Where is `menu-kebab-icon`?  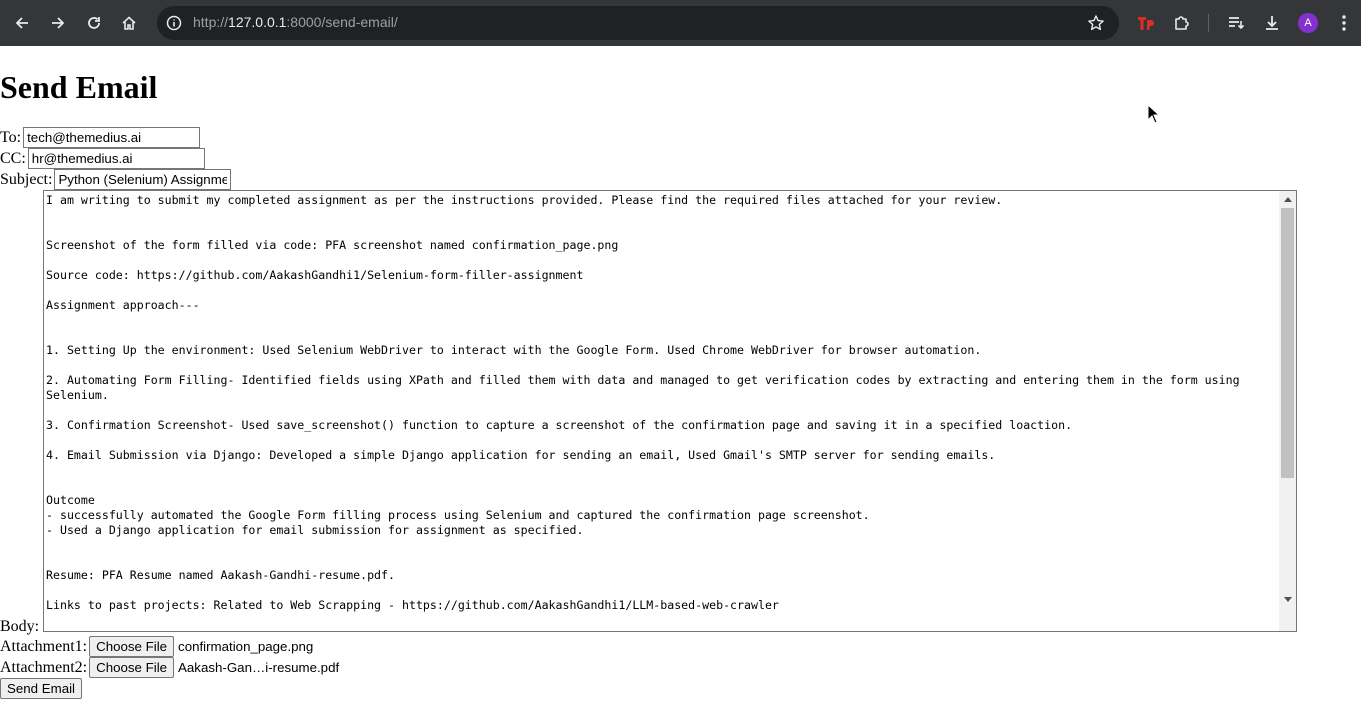
menu-kebab-icon is located at coordinates (1344, 23).